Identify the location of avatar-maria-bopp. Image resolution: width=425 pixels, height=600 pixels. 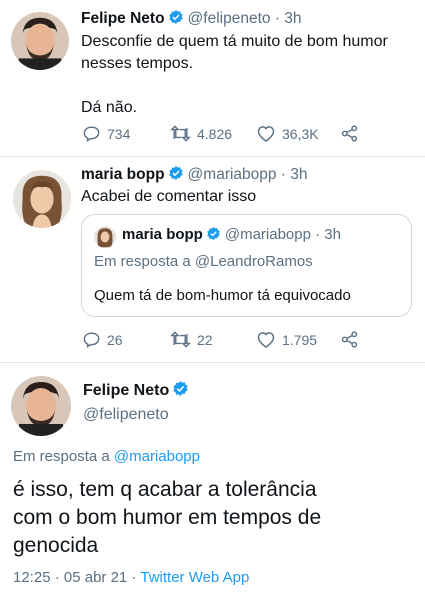
(42, 199).